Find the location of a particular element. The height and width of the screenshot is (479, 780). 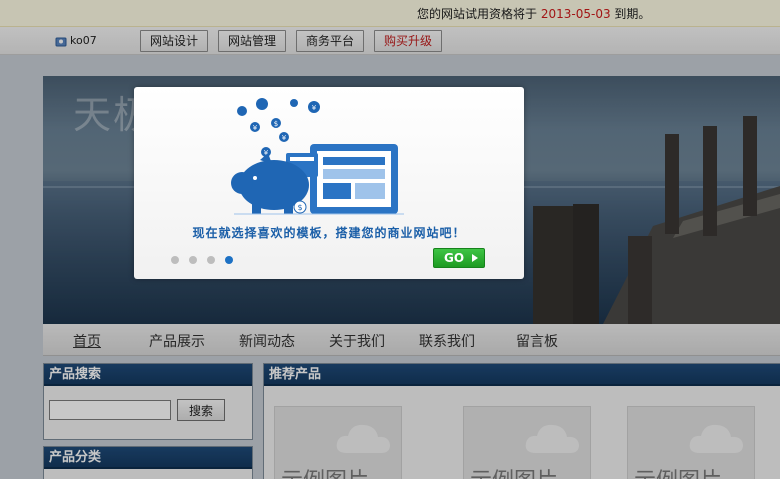

go-button: GO is located at coordinates (459, 258).